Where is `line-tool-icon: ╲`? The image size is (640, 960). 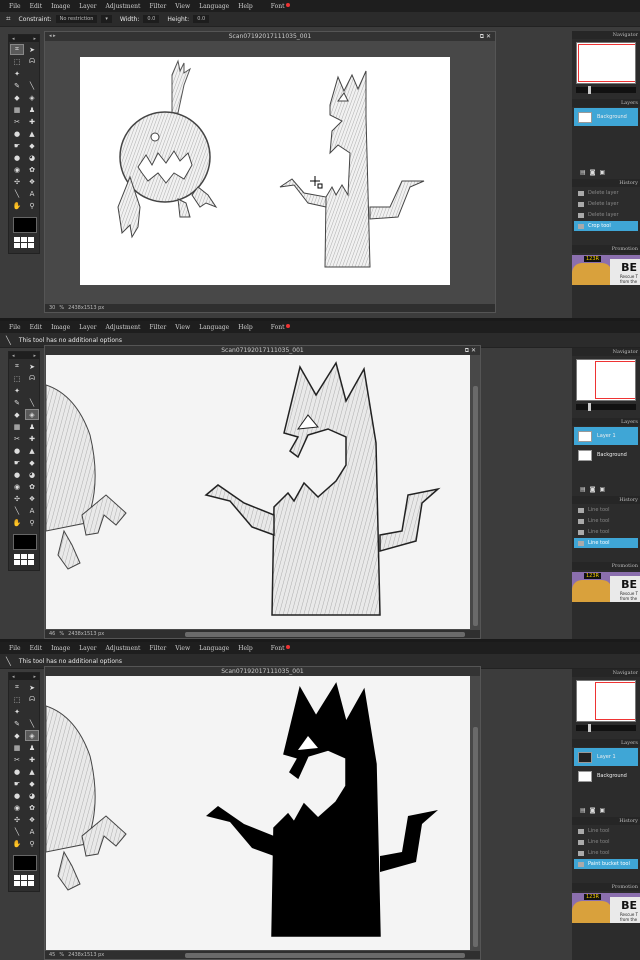 line-tool-icon: ╲ is located at coordinates (17, 193).